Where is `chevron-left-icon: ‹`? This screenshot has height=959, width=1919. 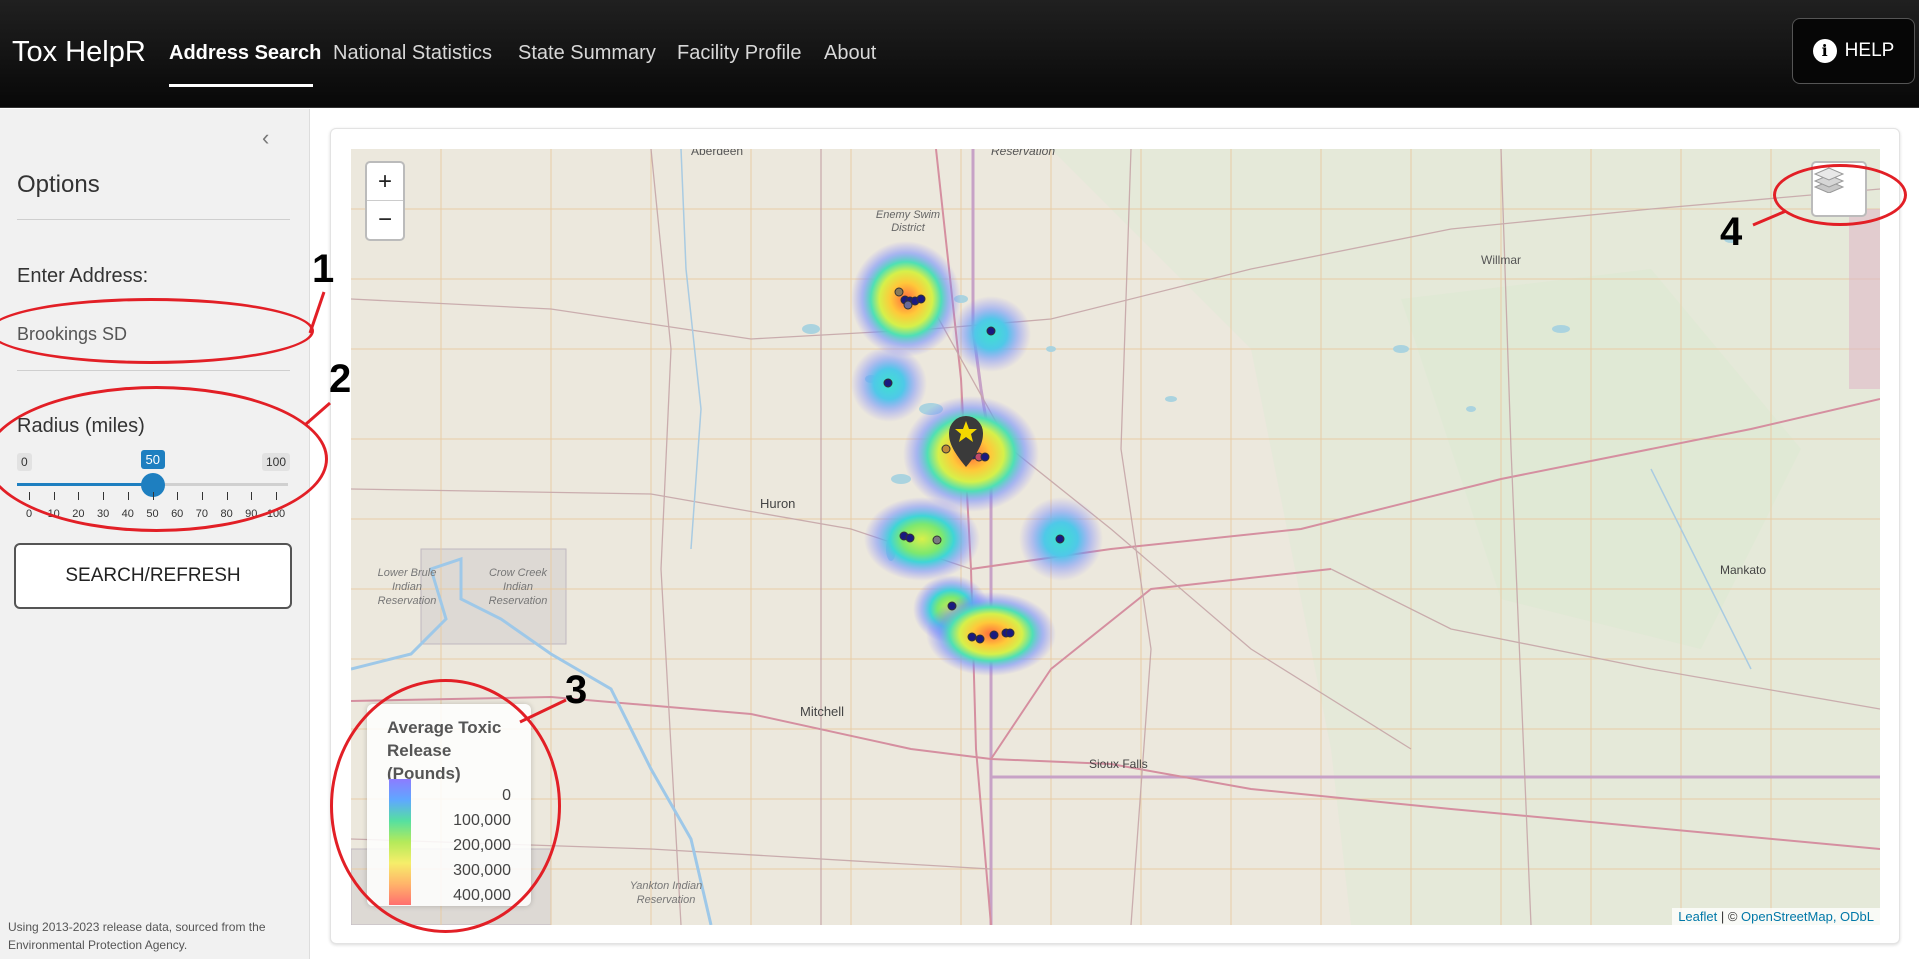
chevron-left-icon: ‹ is located at coordinates (265, 138).